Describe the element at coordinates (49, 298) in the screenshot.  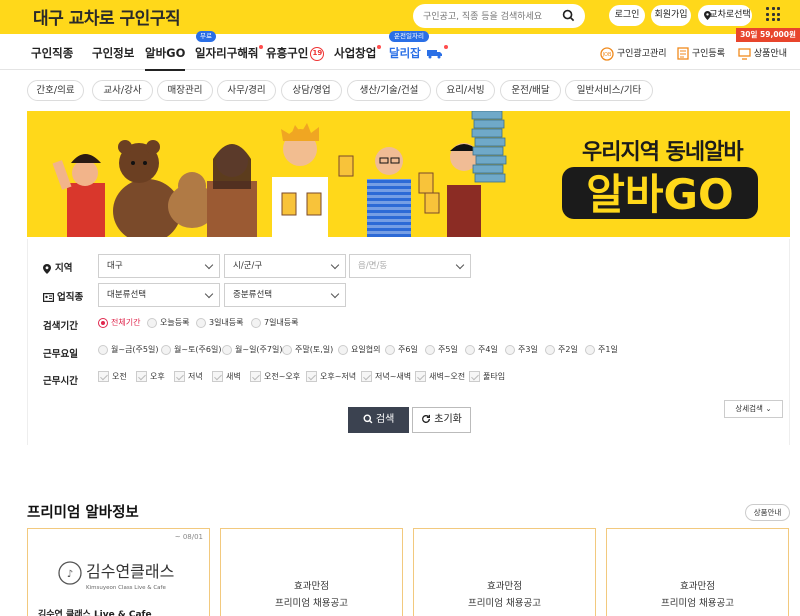
I see `id-card-icon` at that location.